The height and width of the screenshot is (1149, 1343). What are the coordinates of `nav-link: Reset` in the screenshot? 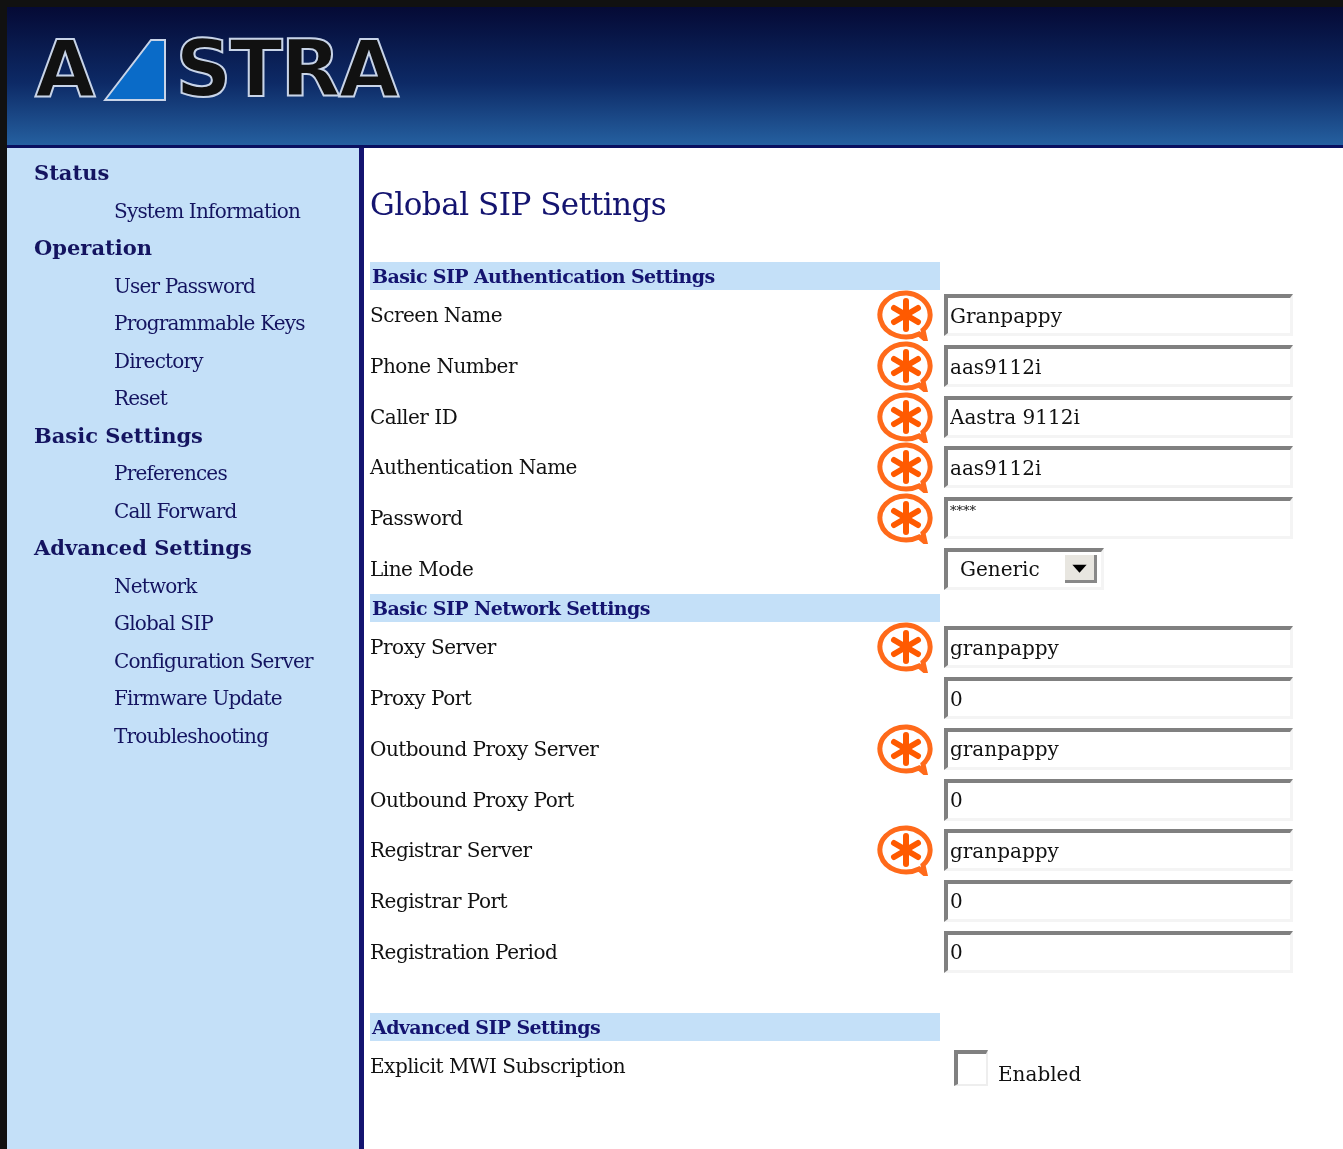 It's located at (196, 402).